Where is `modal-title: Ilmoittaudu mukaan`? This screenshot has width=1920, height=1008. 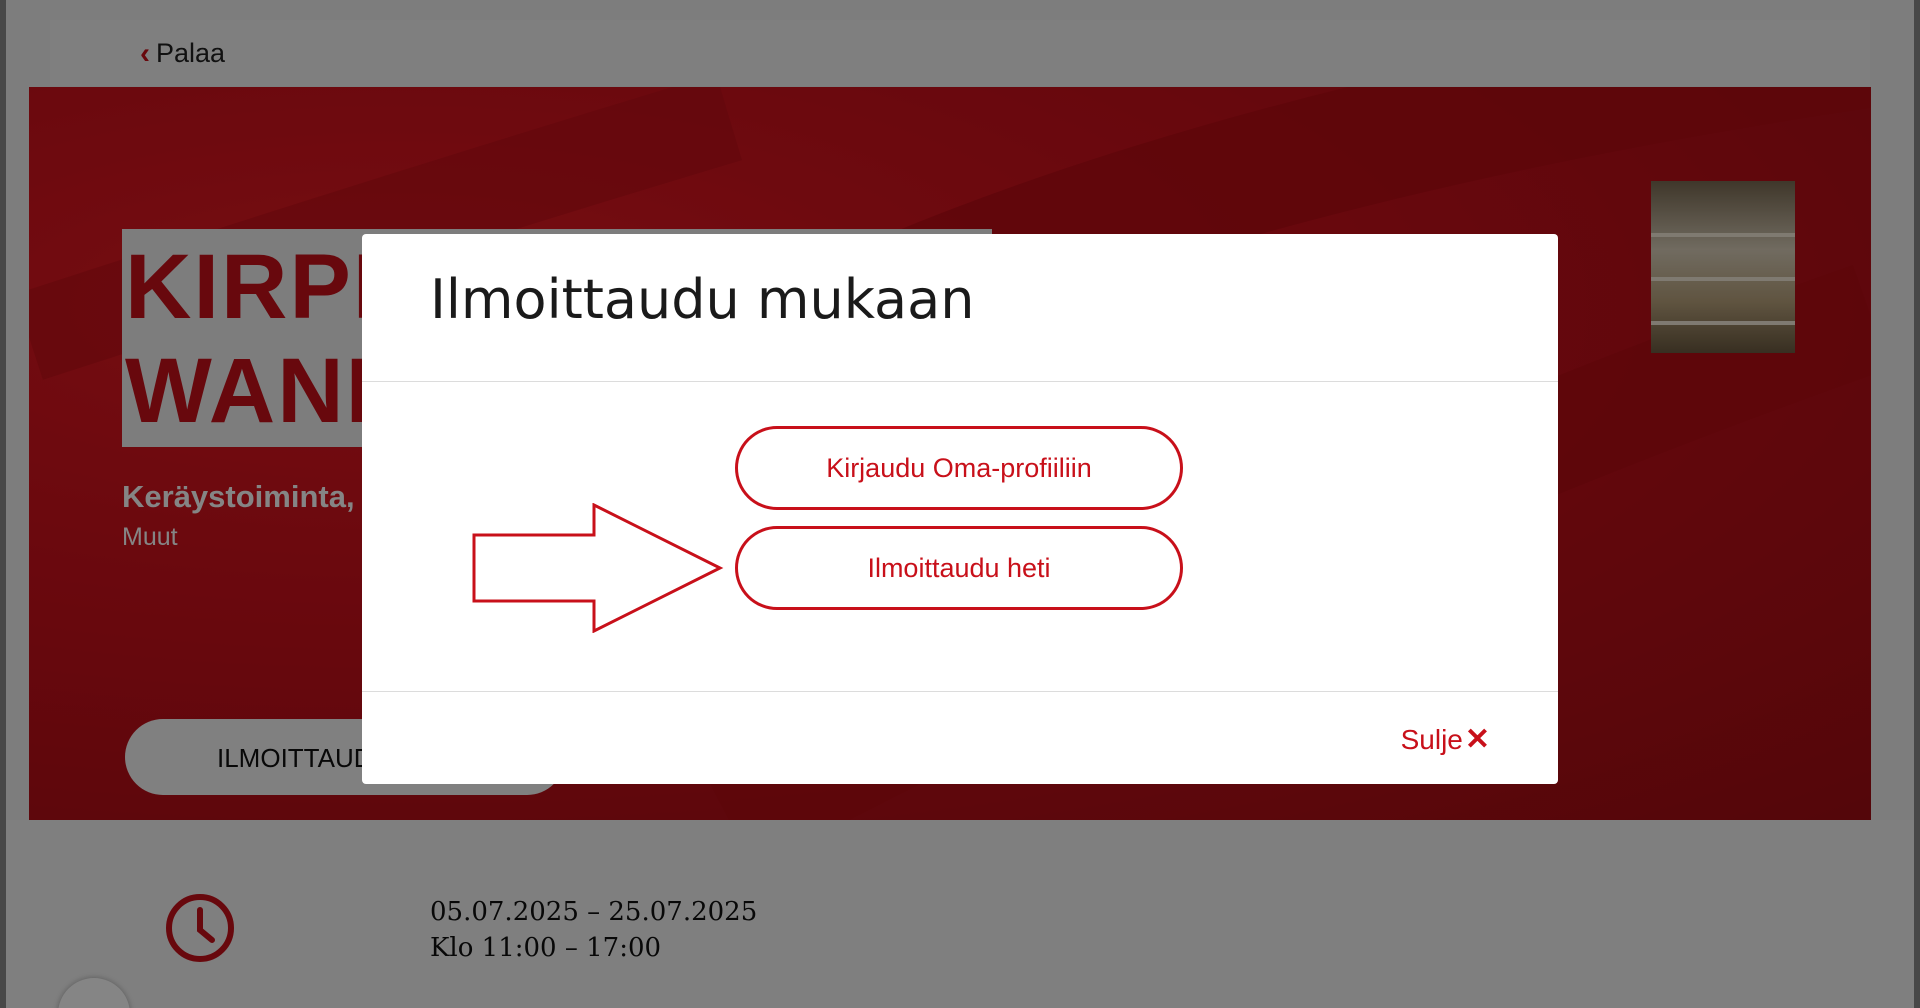
modal-title: Ilmoittaudu mukaan is located at coordinates (702, 299).